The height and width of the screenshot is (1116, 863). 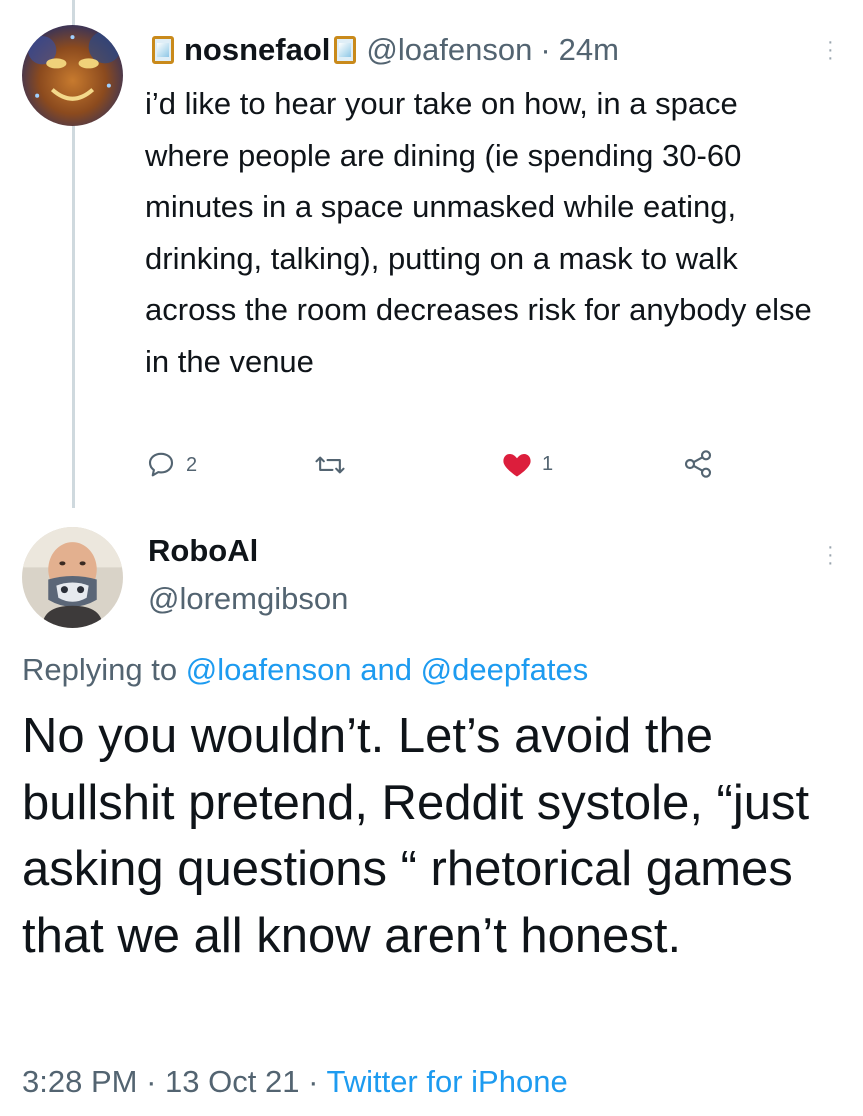 I want to click on like-button: 1, so click(x=527, y=464).